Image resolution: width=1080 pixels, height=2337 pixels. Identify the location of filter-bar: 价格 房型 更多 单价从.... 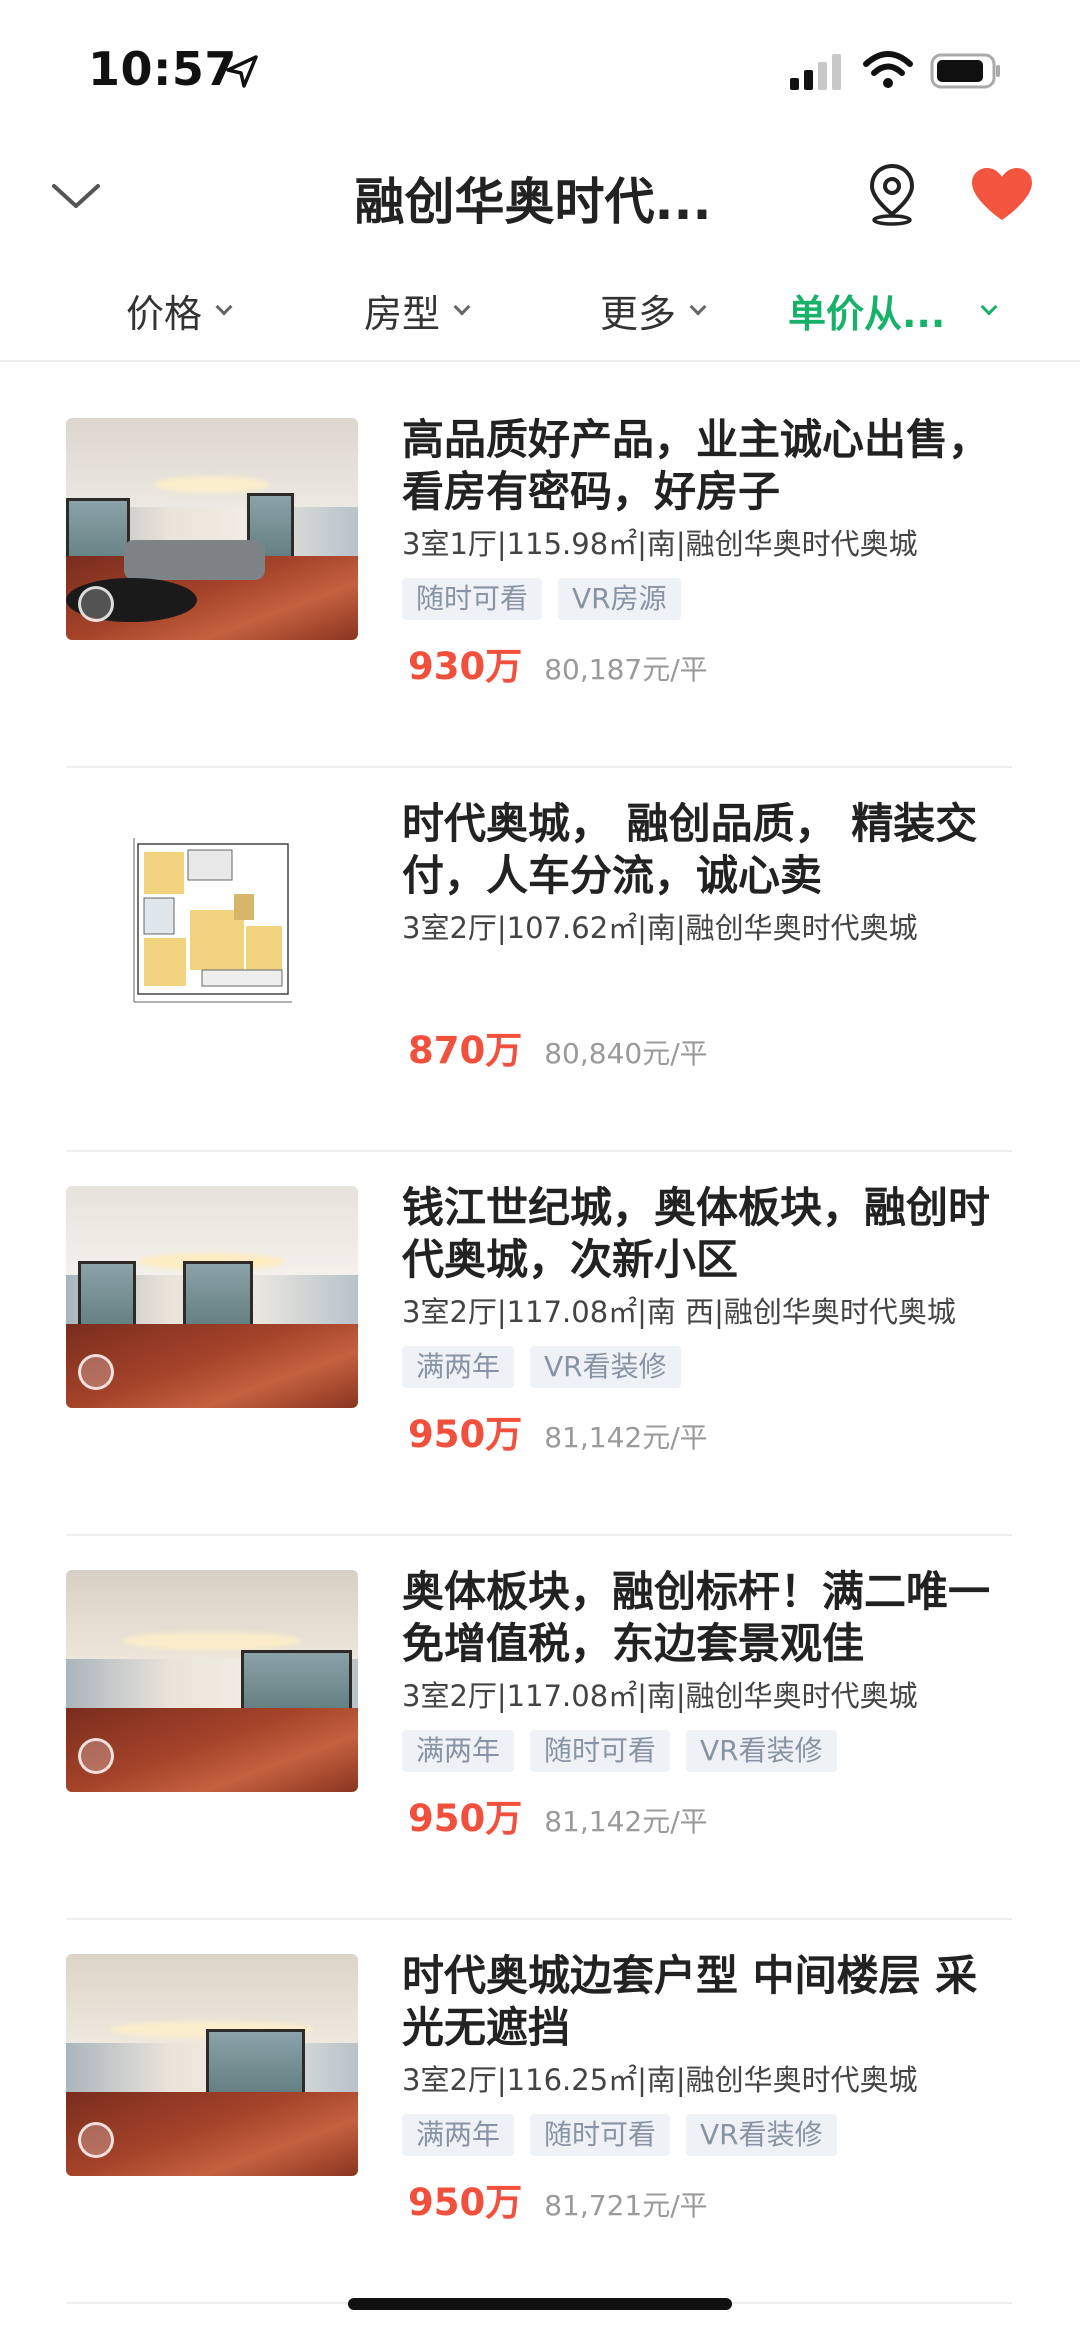
(540, 316).